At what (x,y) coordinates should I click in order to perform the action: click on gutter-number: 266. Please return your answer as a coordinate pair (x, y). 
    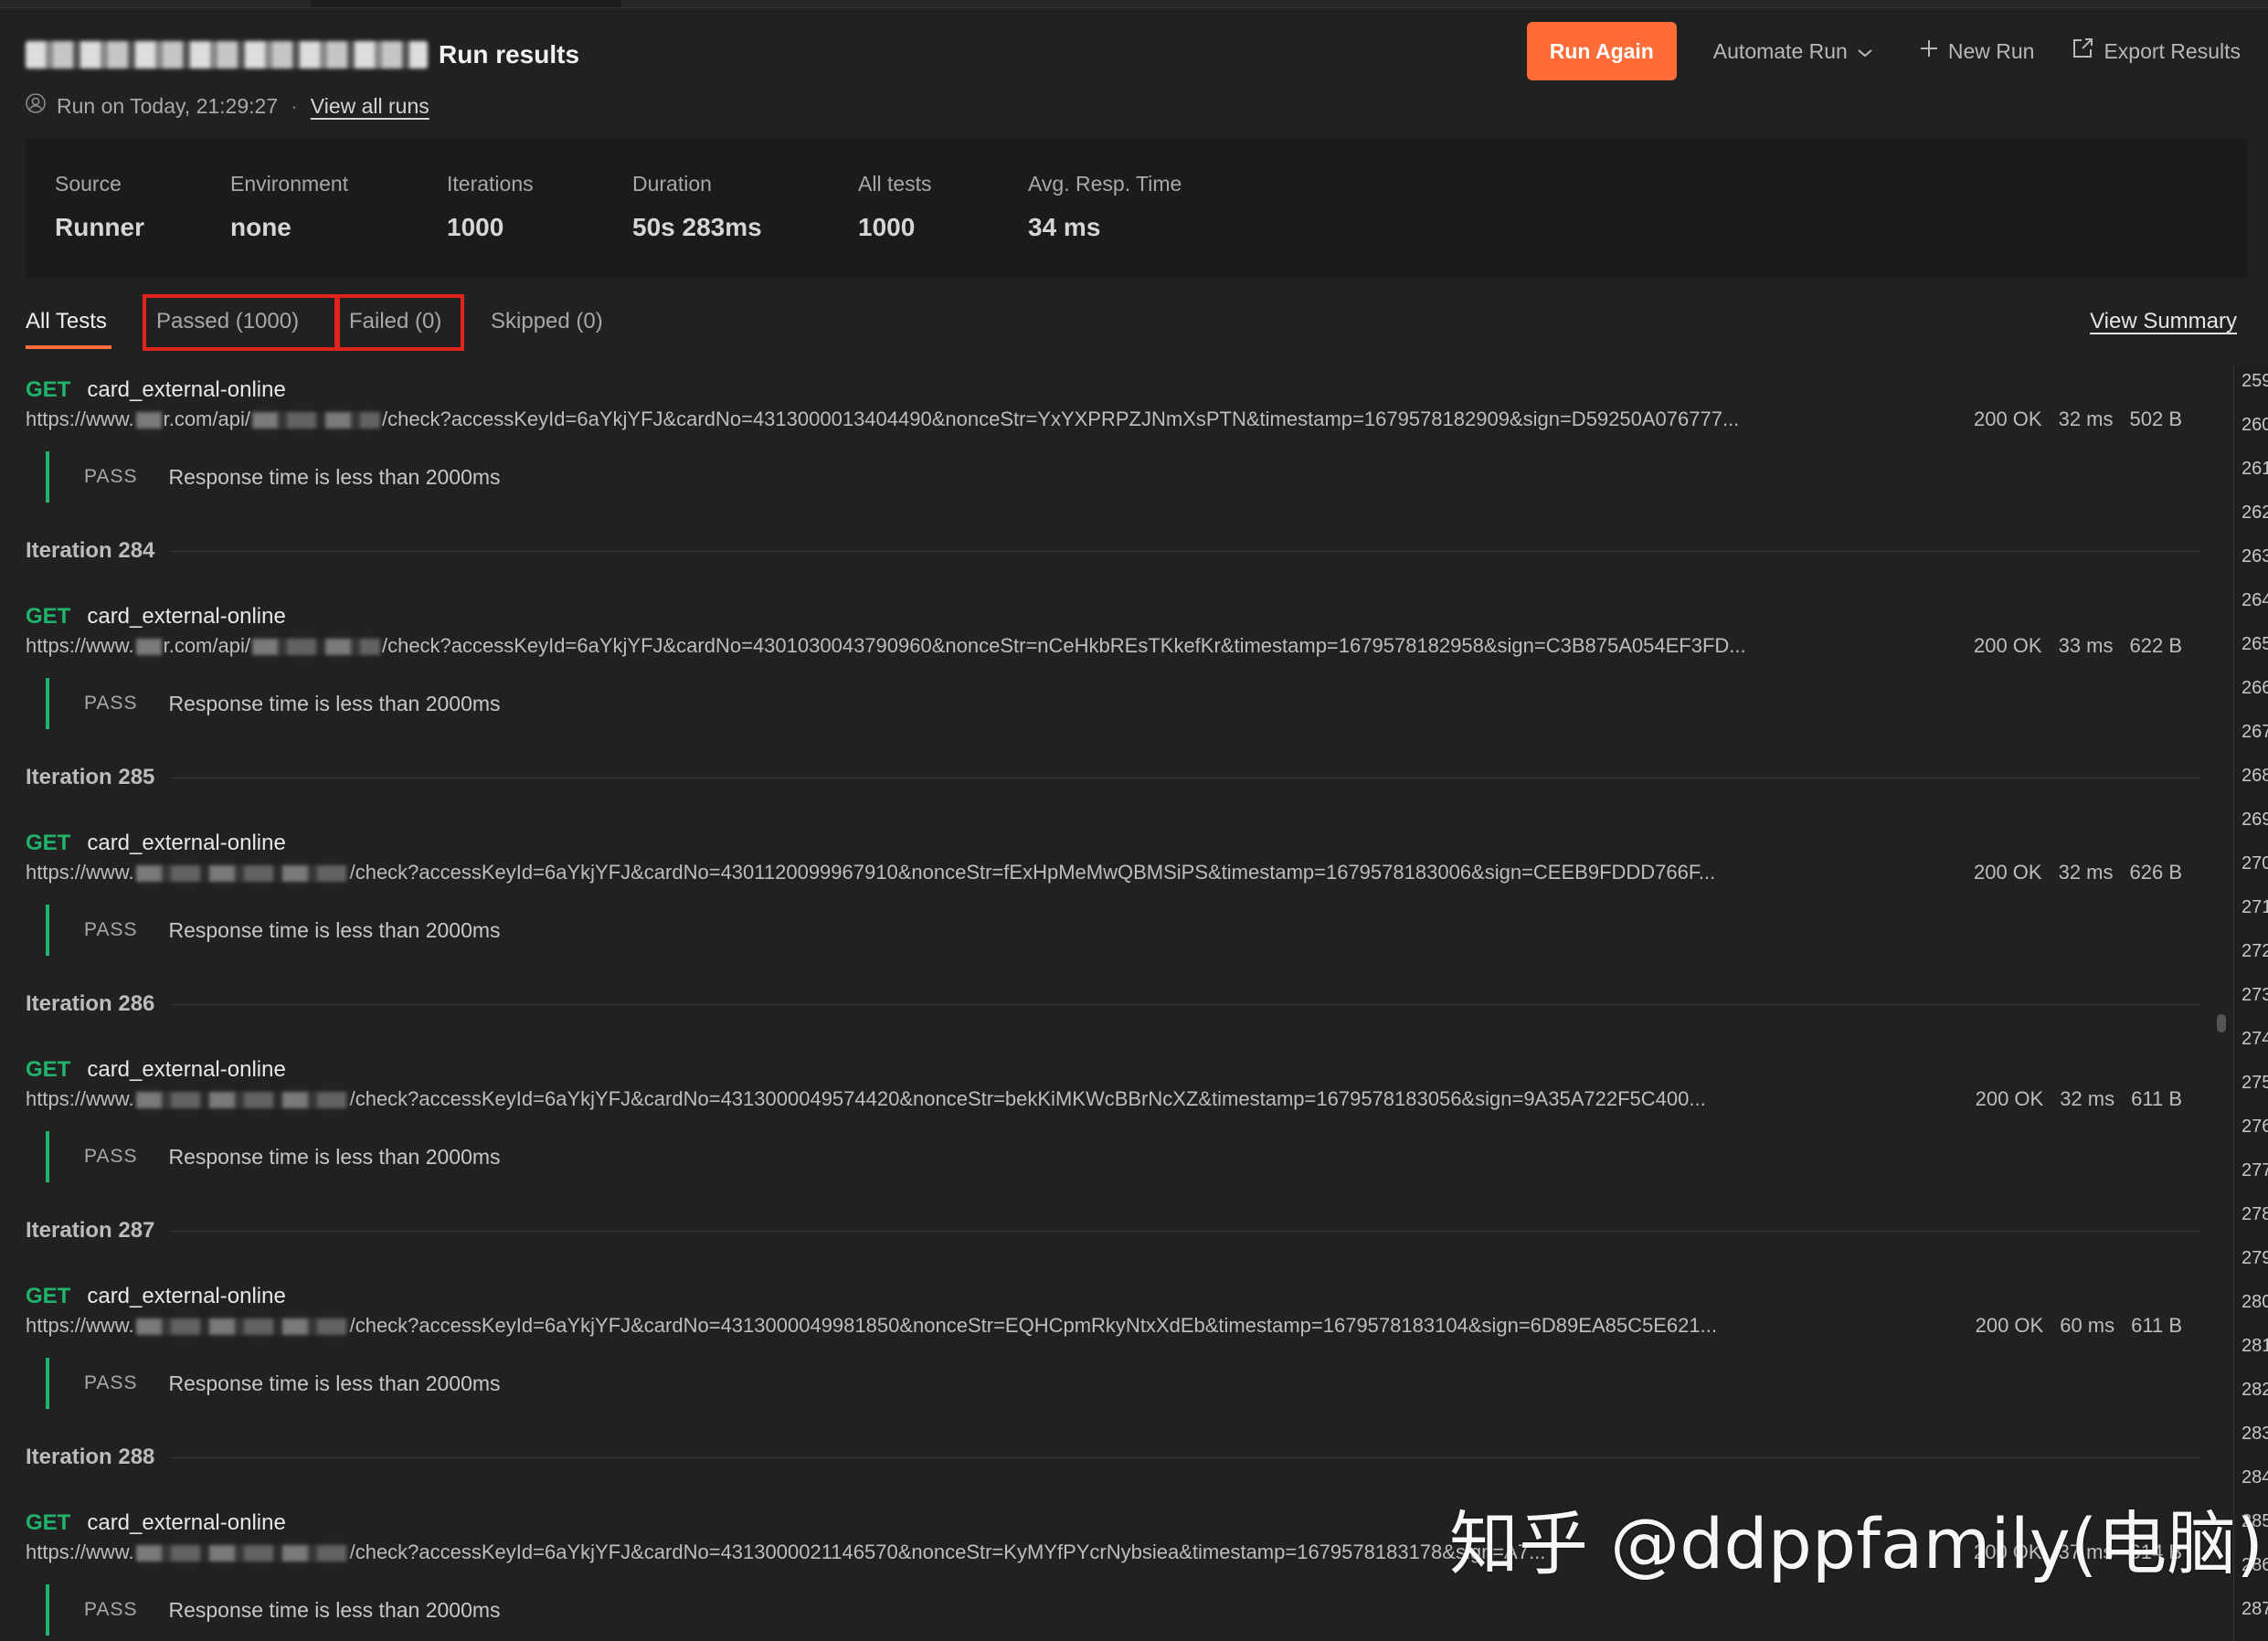
    Looking at the image, I should click on (2255, 688).